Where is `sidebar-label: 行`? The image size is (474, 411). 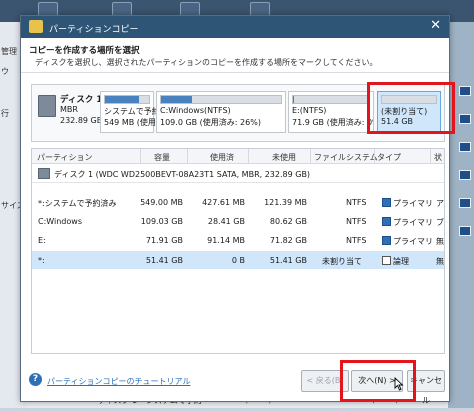 sidebar-label: 行 is located at coordinates (5, 113).